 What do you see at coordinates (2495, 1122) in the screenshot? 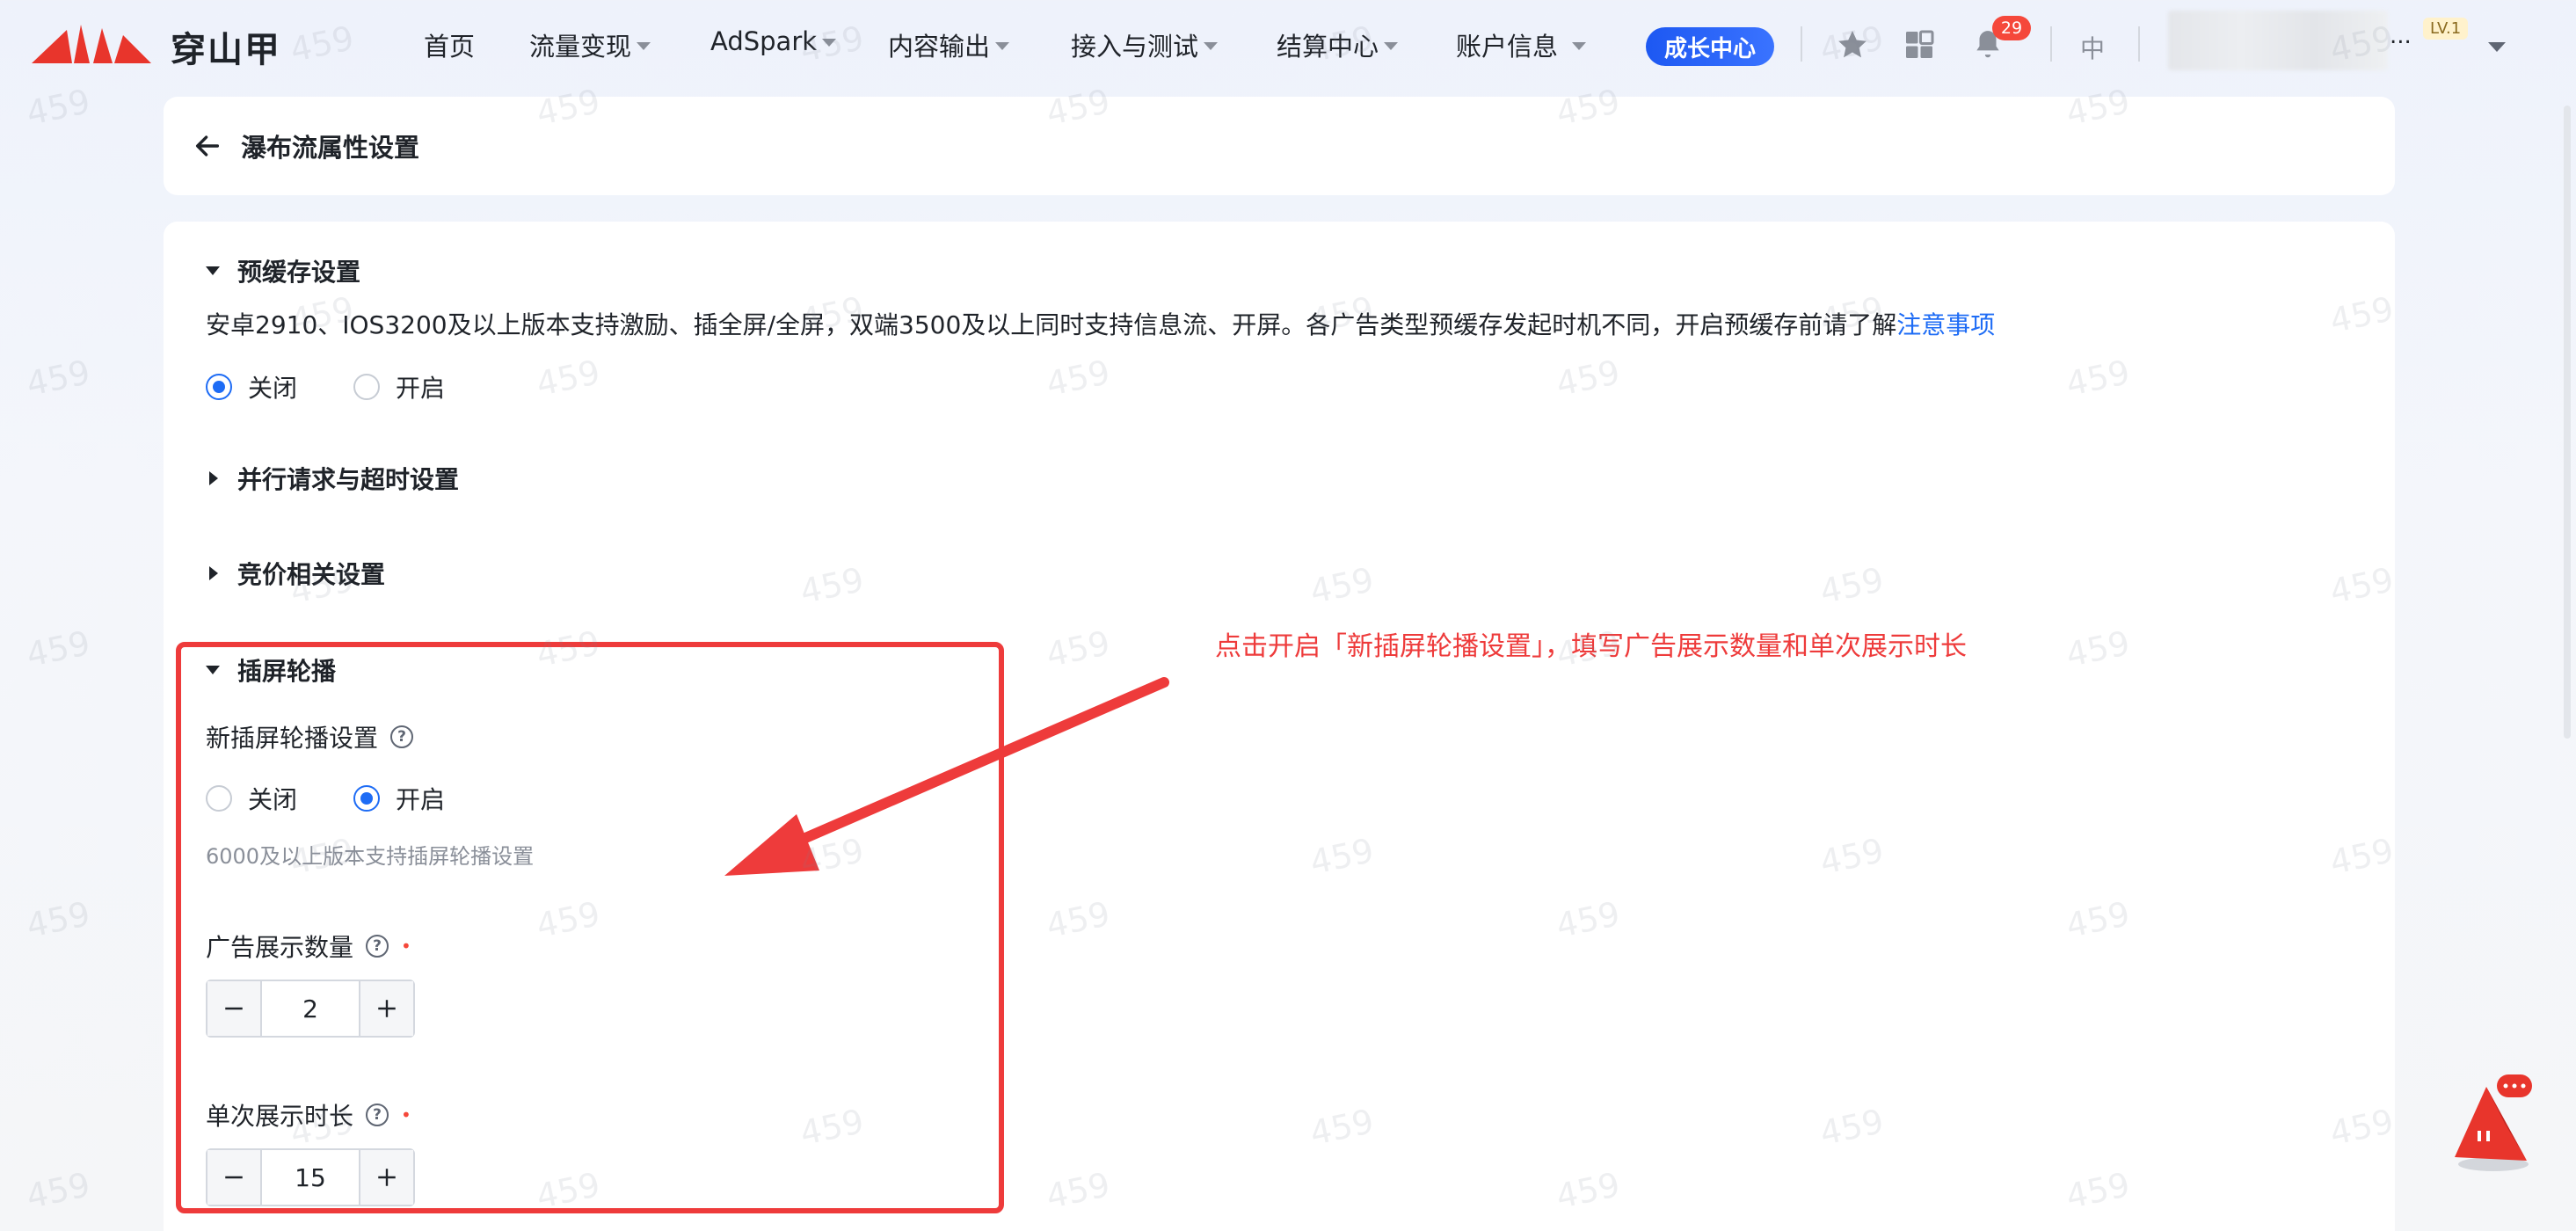
I see `assistant-mascot-icon` at bounding box center [2495, 1122].